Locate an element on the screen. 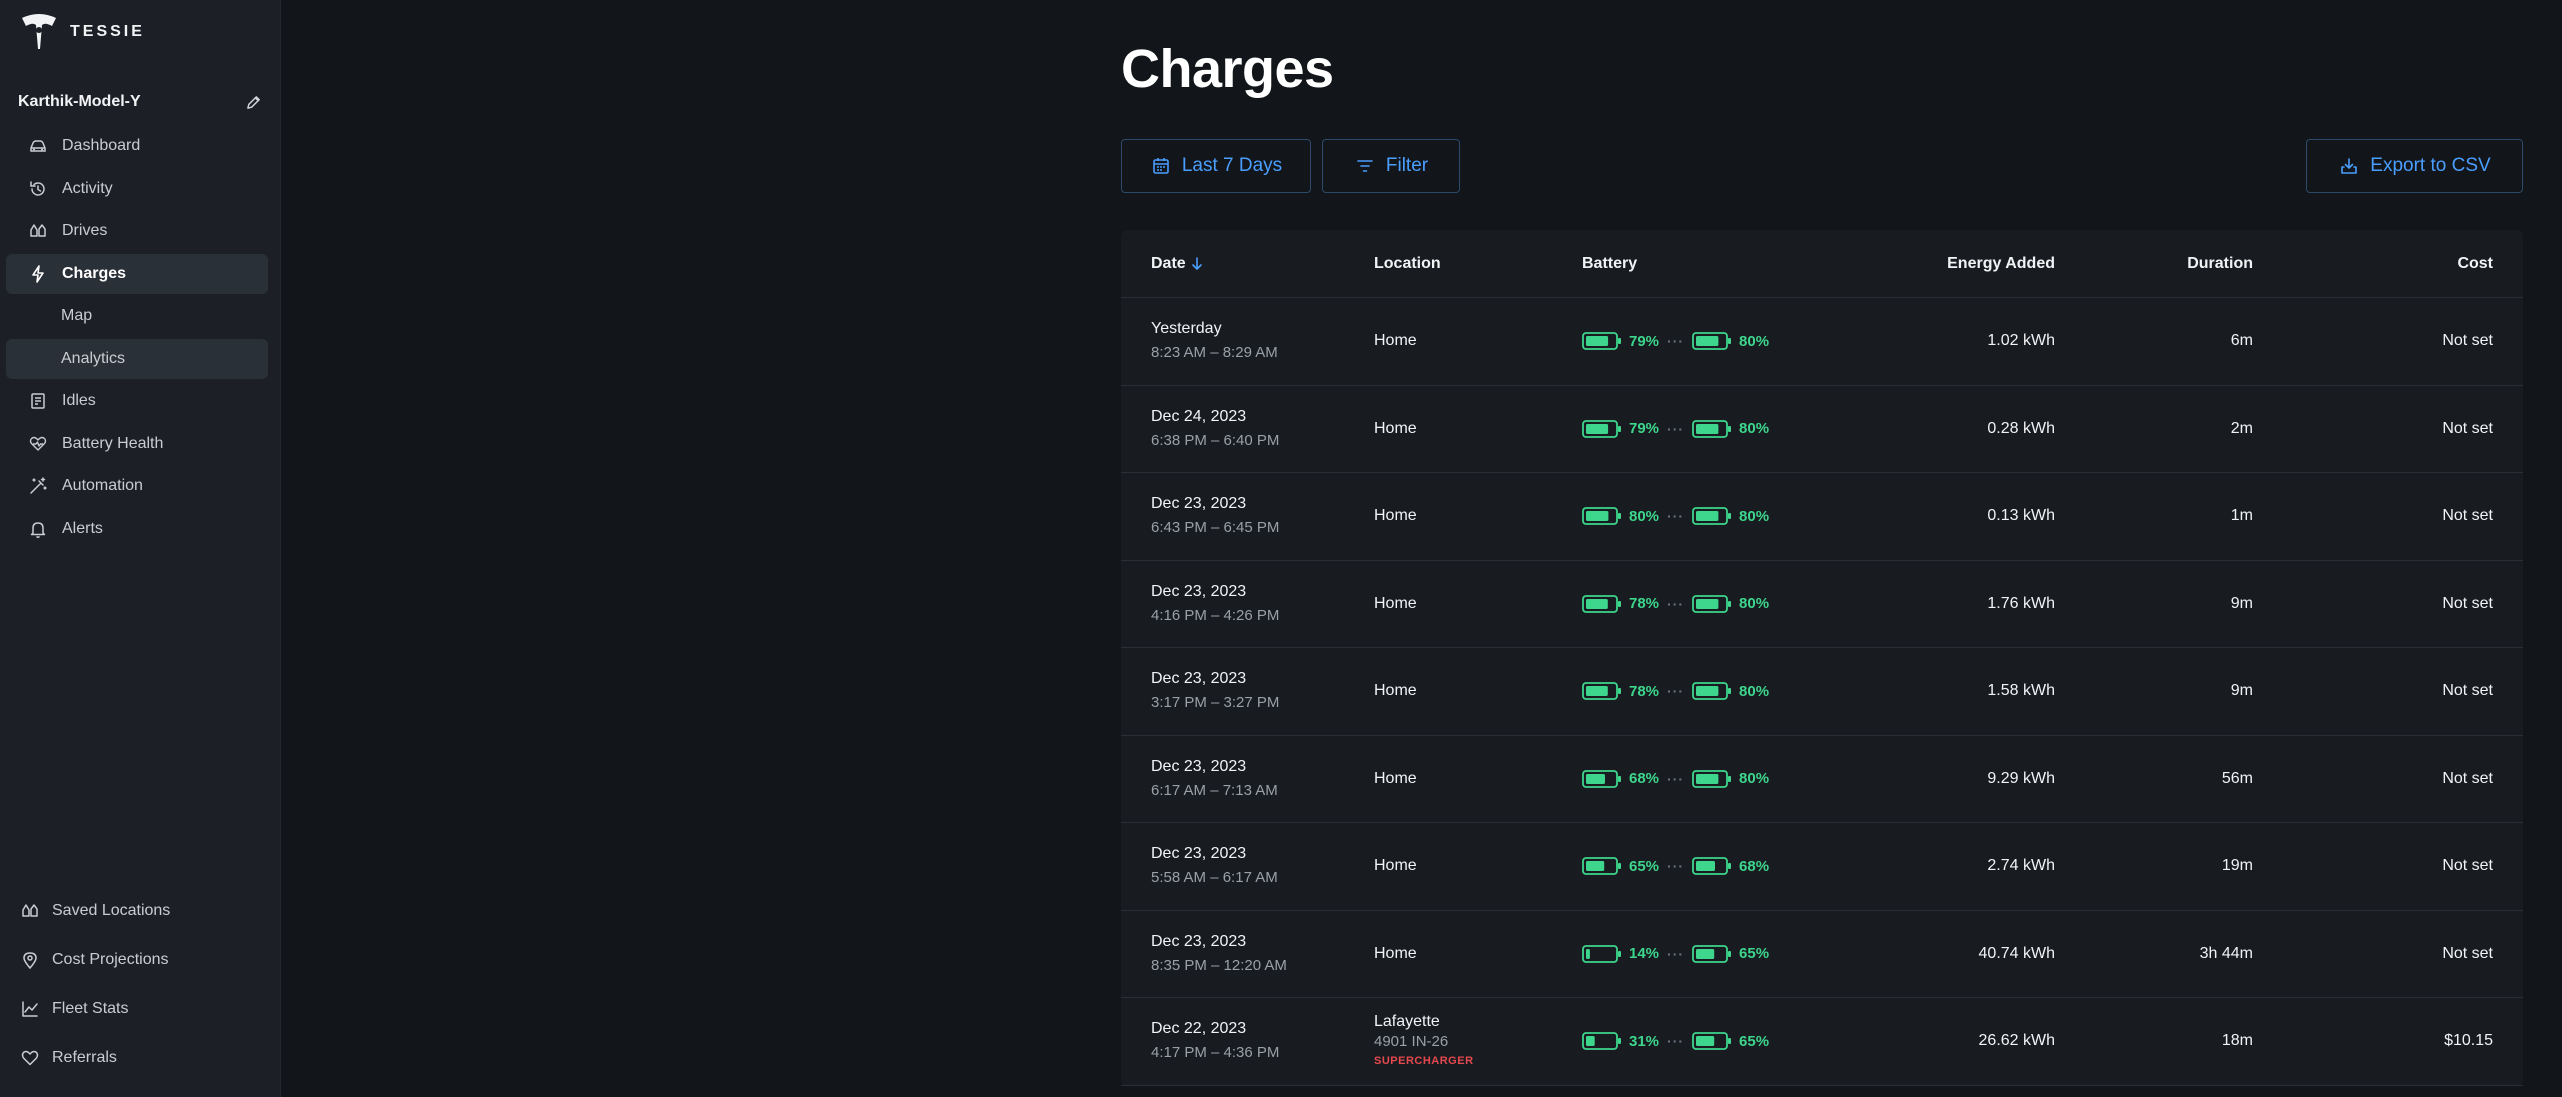 The image size is (2562, 1097). cell-duration: 1m is located at coordinates (2241, 516).